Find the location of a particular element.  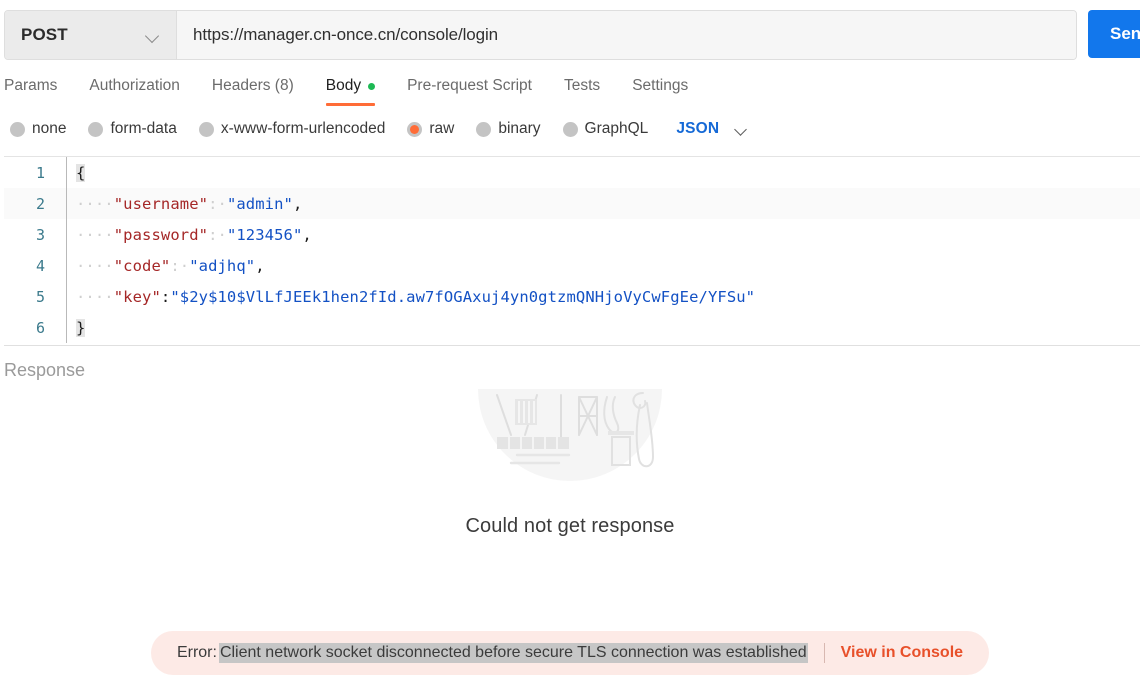

code-line: 3 ···· "password" :· "123456" , is located at coordinates (572, 234).